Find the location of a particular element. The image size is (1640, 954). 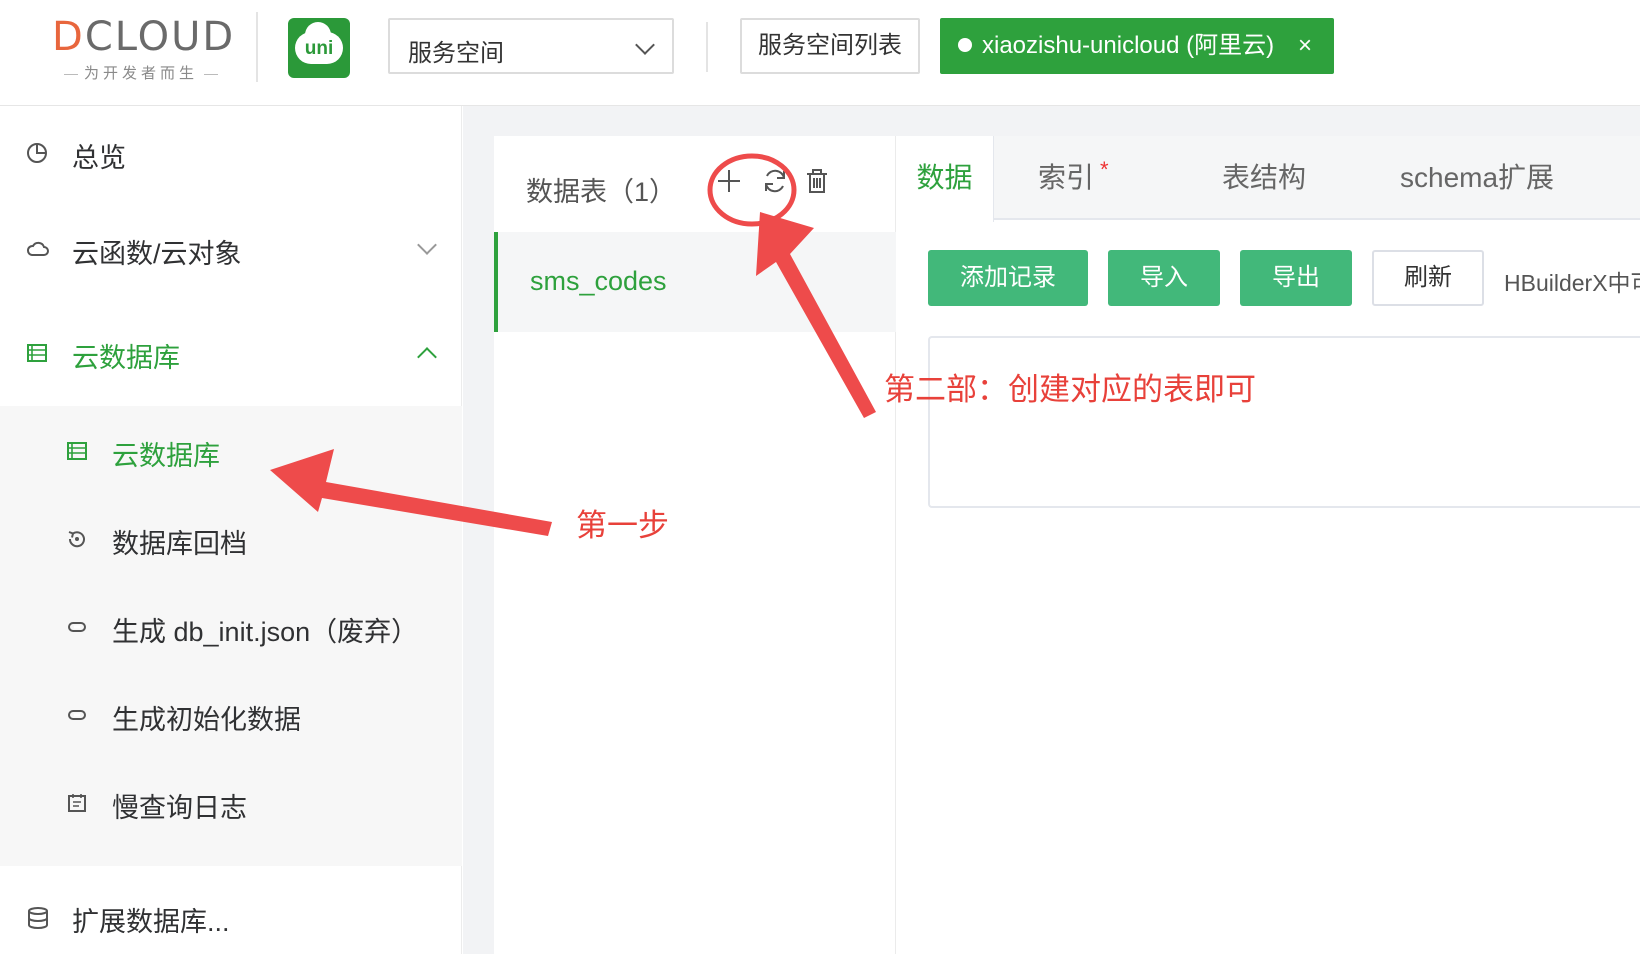

add-record-button: 添加记录 is located at coordinates (1008, 278).